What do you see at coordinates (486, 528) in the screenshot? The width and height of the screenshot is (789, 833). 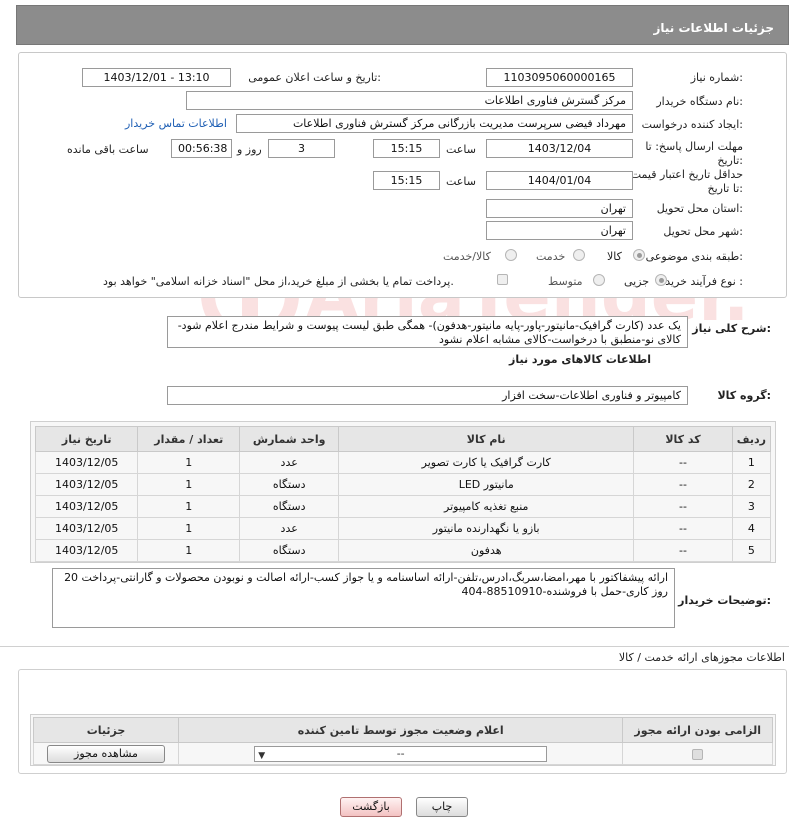 I see `cell-name: بازو یا نگهدارنده مانیتور` at bounding box center [486, 528].